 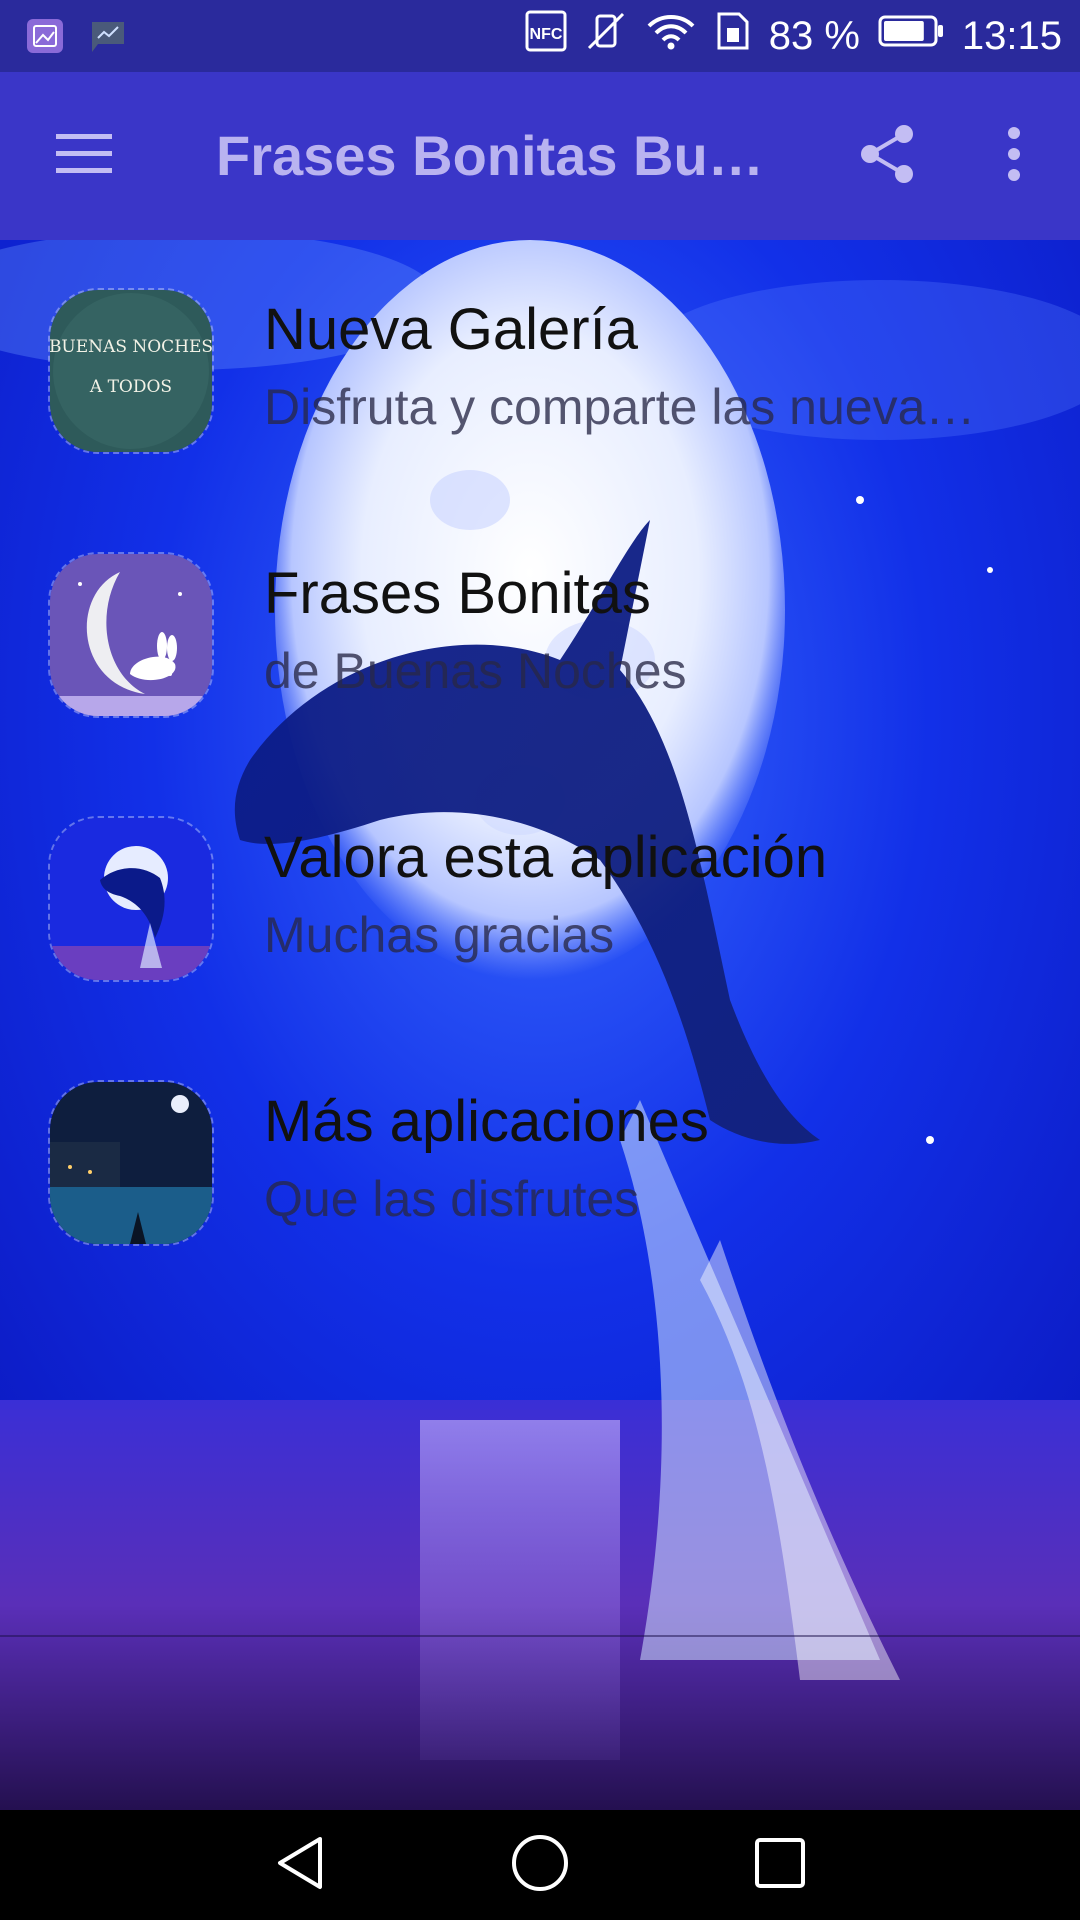 I want to click on list-item-mas-aplicaciones: Más aplicaciones Que las disfrutes, so click(x=540, y=1164).